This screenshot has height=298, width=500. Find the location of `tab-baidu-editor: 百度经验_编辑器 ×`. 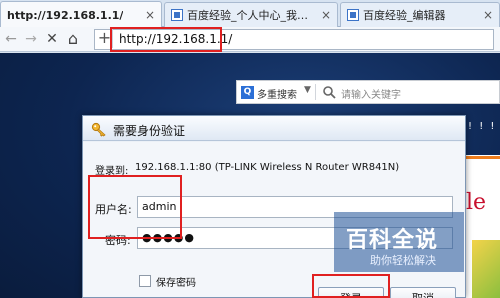

tab-baidu-editor: 百度经验_编辑器 × is located at coordinates (420, 14).